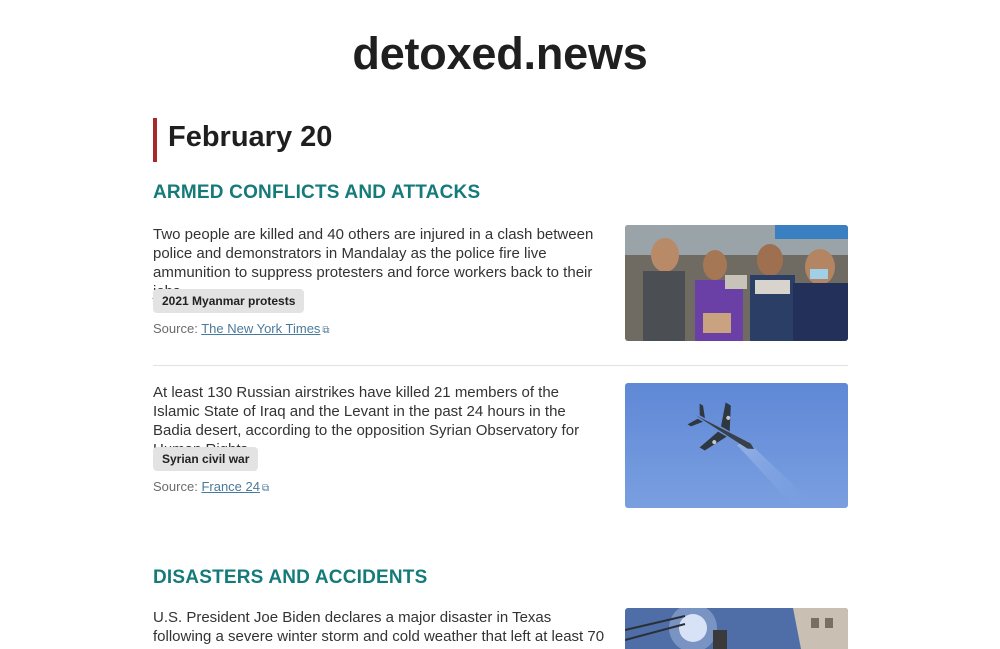 The image size is (1000, 649). I want to click on winter-storm-photo, so click(736, 628).